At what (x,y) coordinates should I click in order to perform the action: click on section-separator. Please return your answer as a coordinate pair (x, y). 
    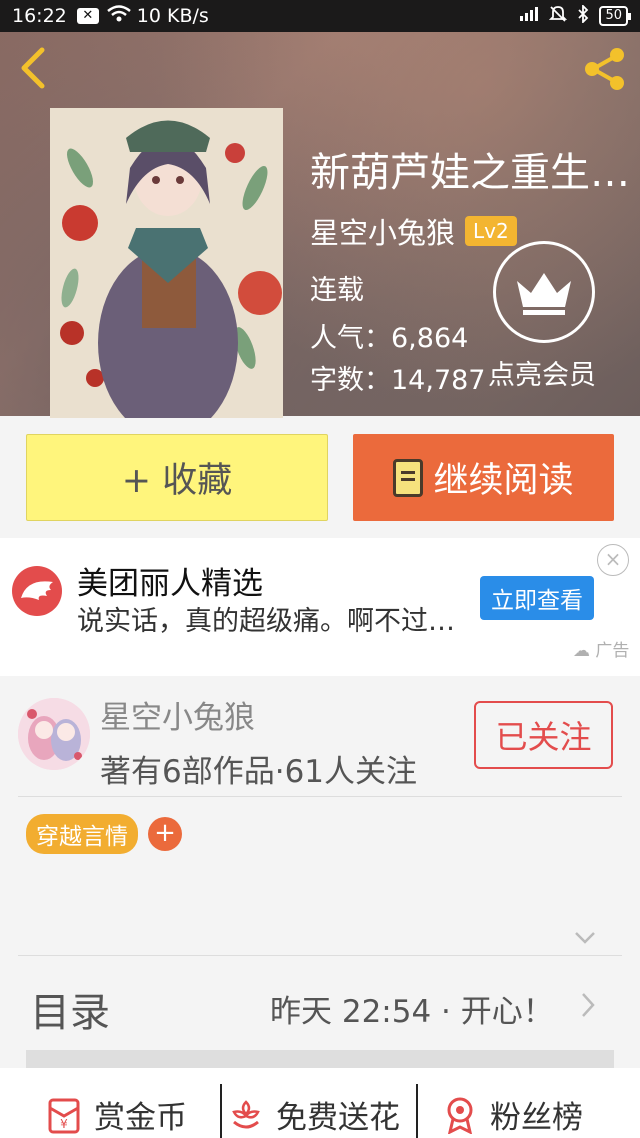
    Looking at the image, I should click on (320, 1059).